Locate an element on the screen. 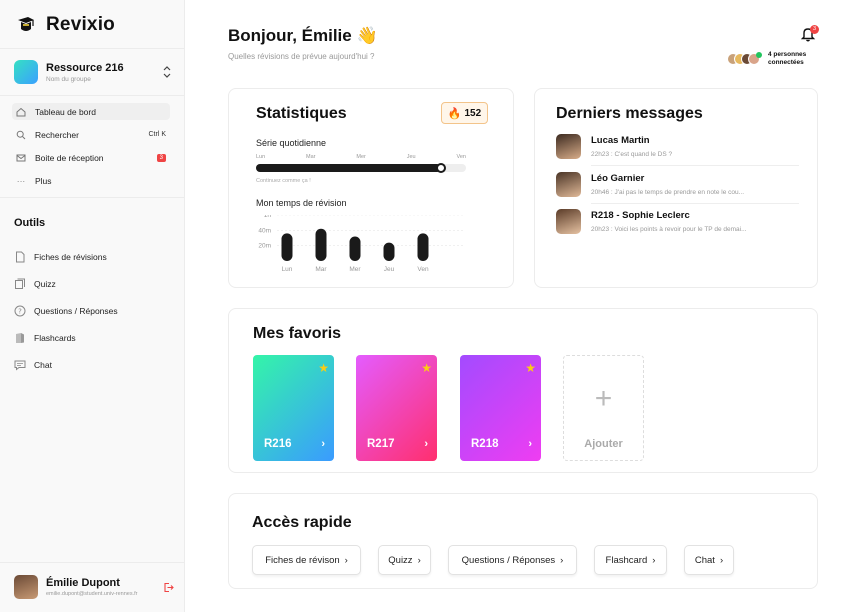  y-tick-label: 1h is located at coordinates (268, 217).